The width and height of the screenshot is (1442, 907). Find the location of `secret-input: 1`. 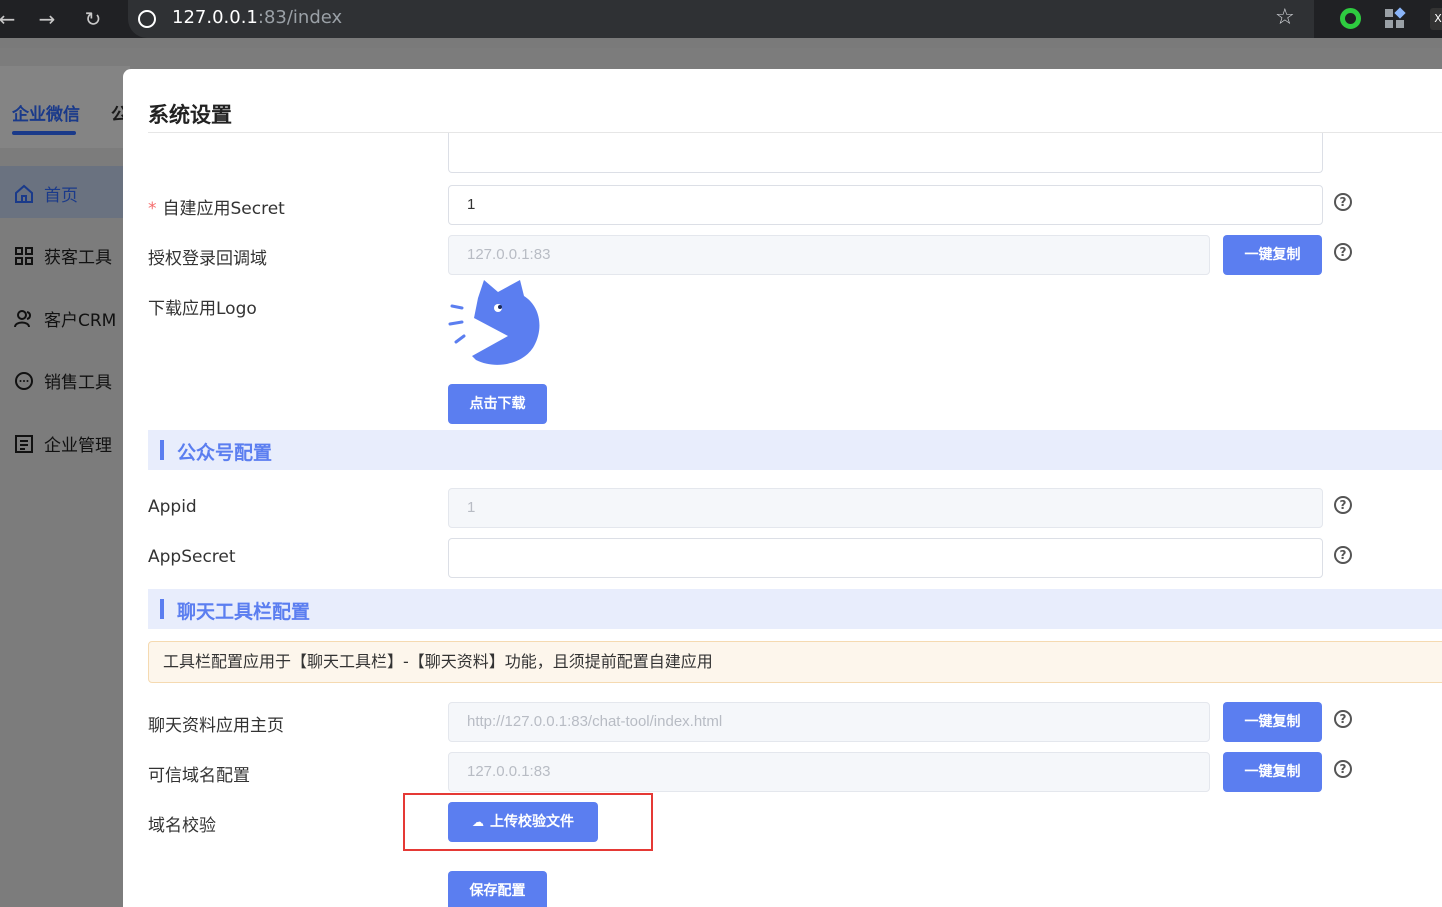

secret-input: 1 is located at coordinates (885, 205).